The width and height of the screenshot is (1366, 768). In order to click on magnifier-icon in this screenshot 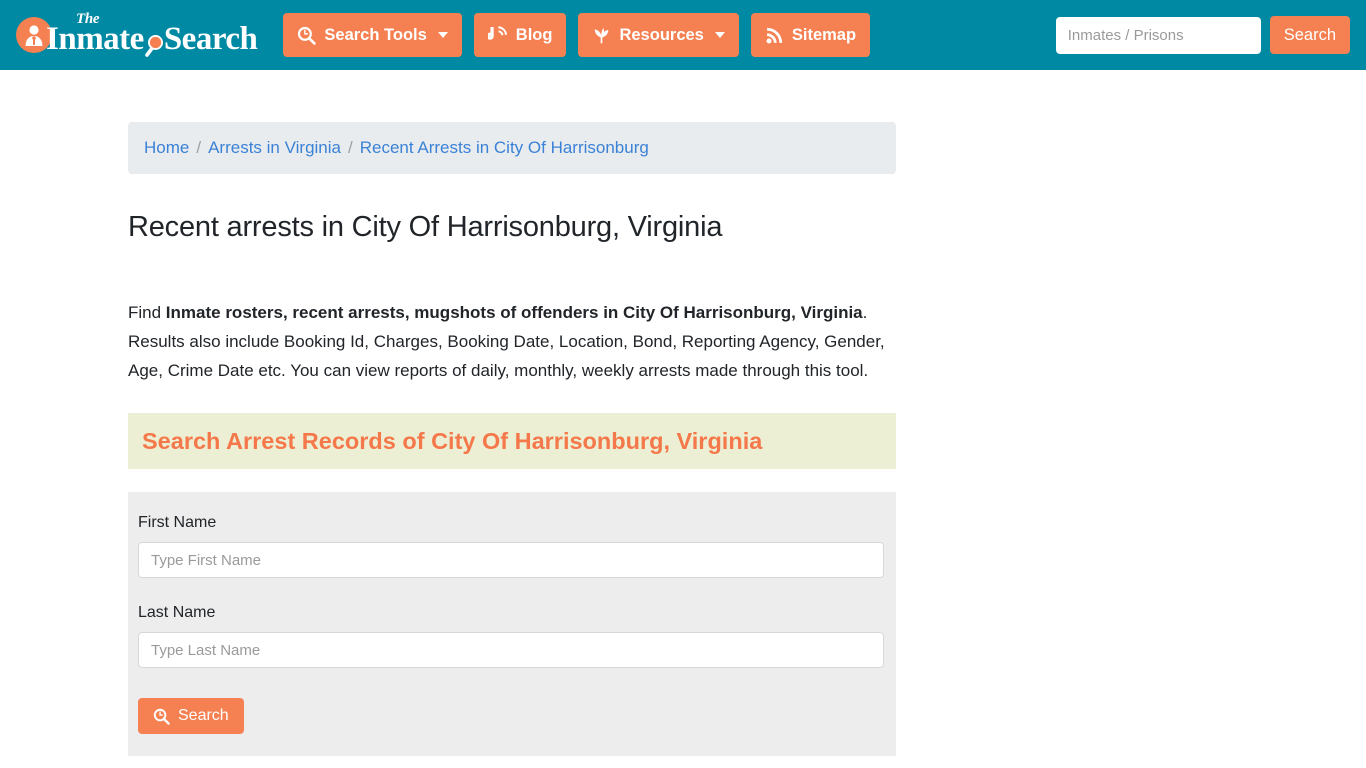, I will do `click(153, 45)`.